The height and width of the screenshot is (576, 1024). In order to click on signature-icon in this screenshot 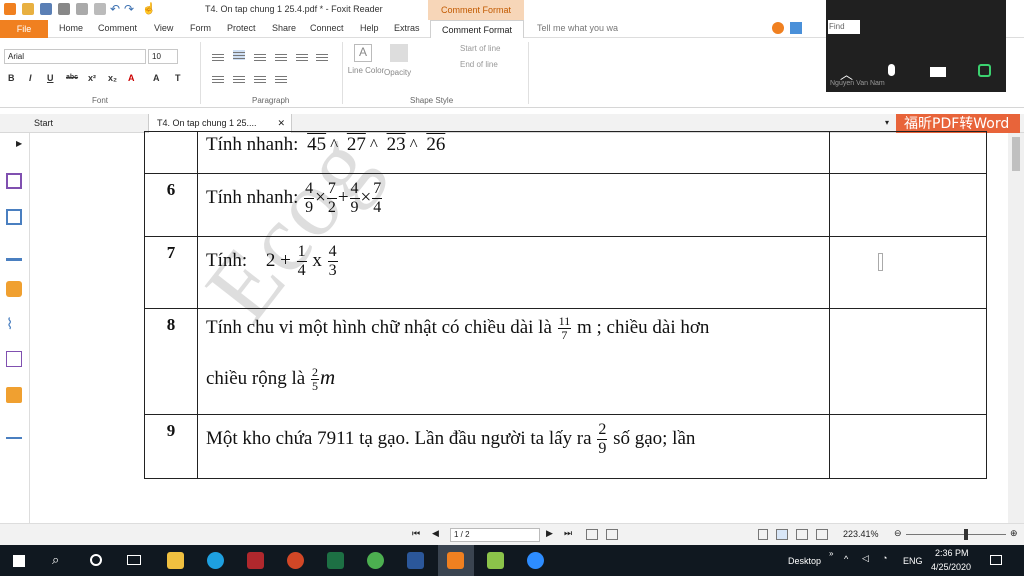, I will do `click(14, 359)`.